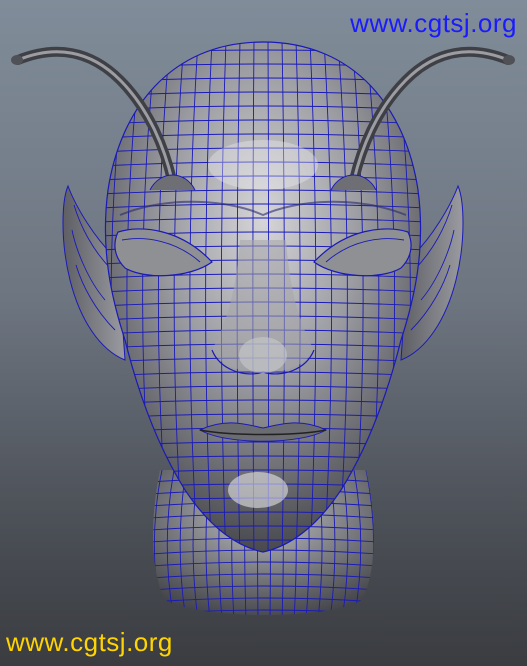 The image size is (527, 666). I want to click on watermark-bottom-left: www.cgtsj.org, so click(89, 642).